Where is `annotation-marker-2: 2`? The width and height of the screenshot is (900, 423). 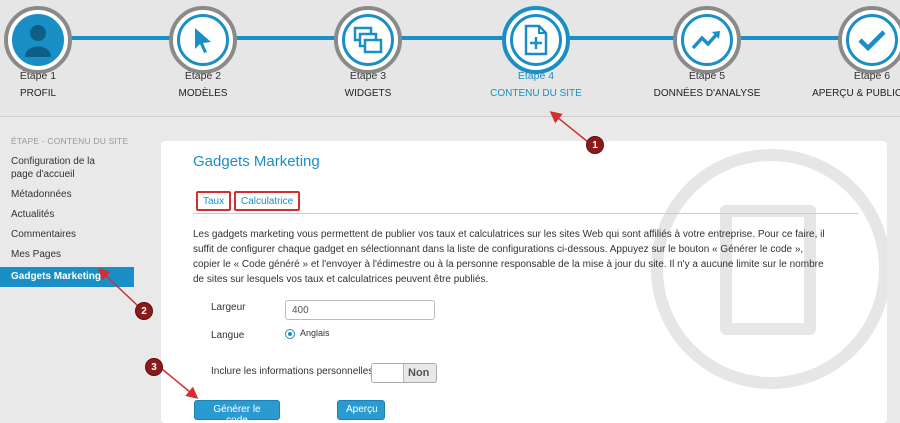
annotation-marker-2: 2 is located at coordinates (144, 311).